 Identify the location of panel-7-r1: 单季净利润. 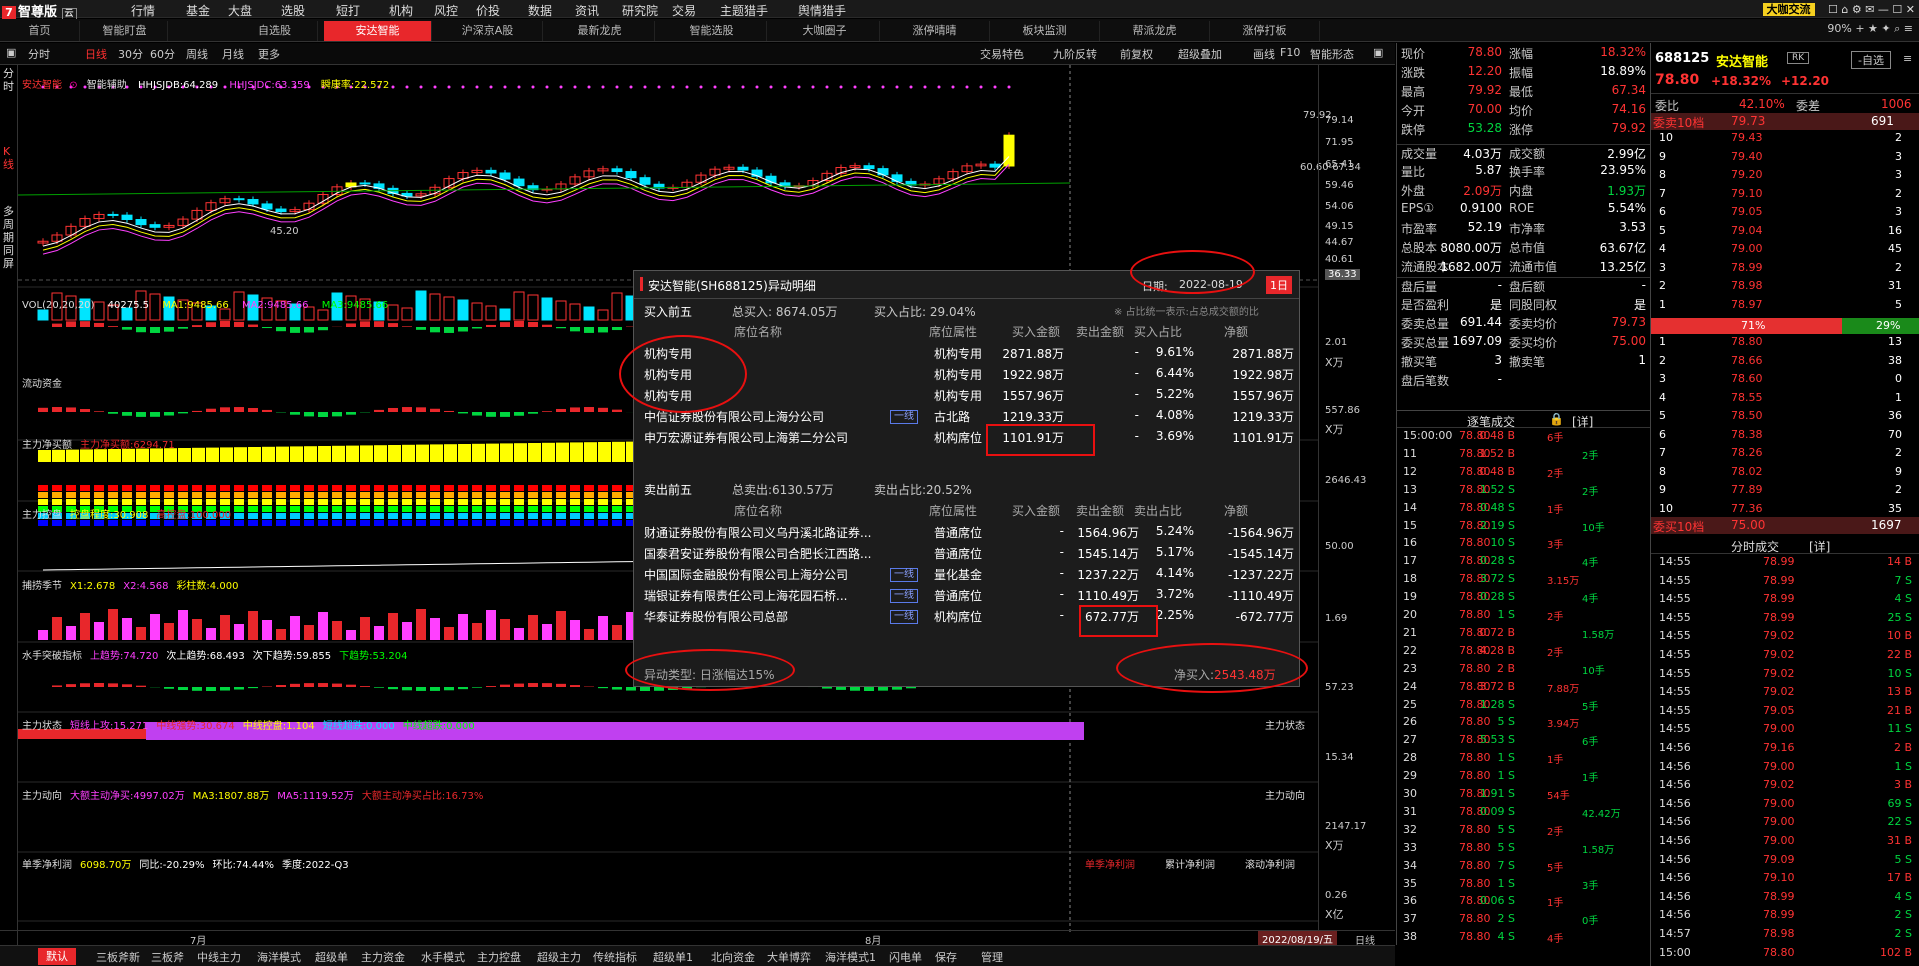
(1110, 863).